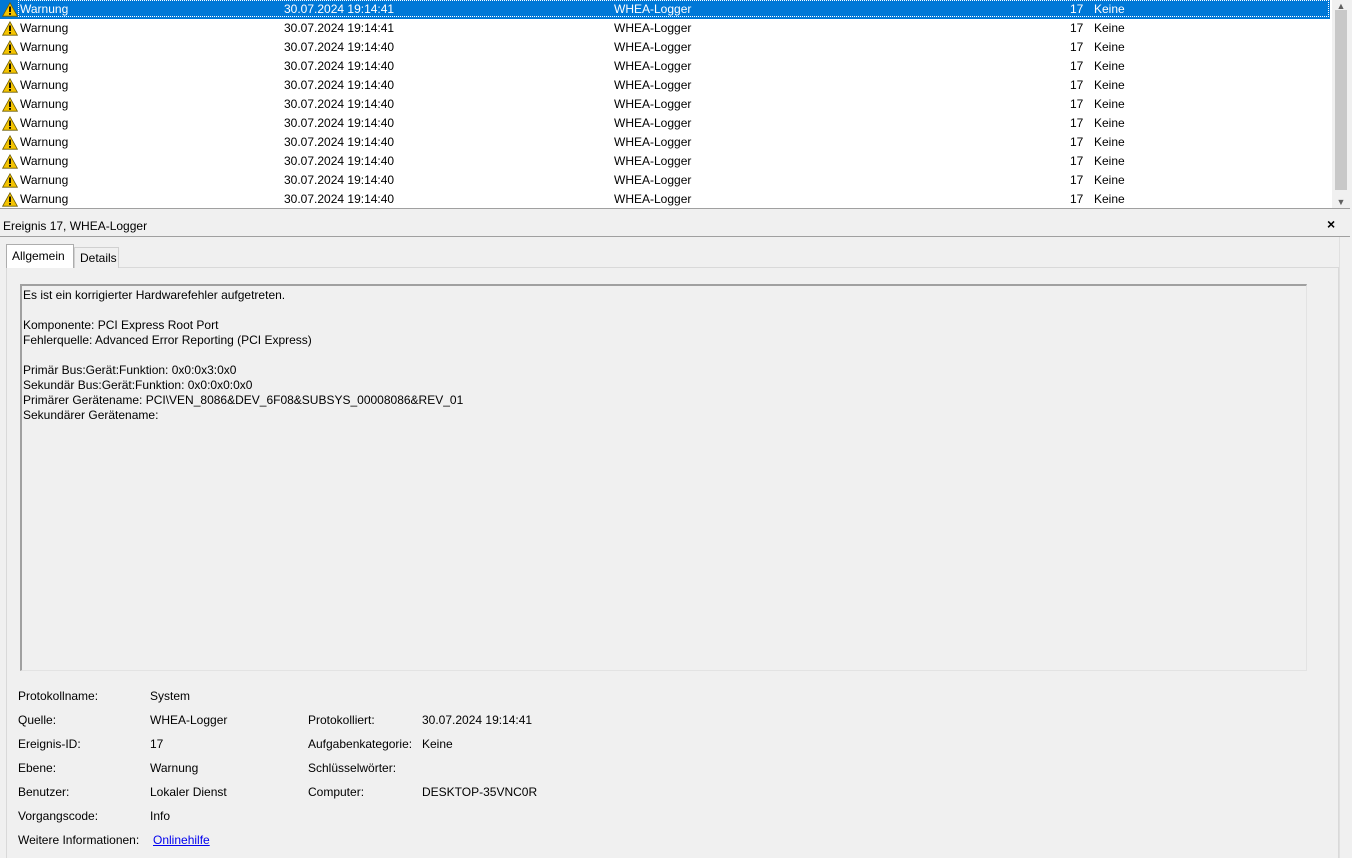 Image resolution: width=1352 pixels, height=858 pixels. Describe the element at coordinates (130, 370) in the screenshot. I see `description-line: Primär Bus:Gerät:Funktion: 0x0:0x3:0x0` at that location.